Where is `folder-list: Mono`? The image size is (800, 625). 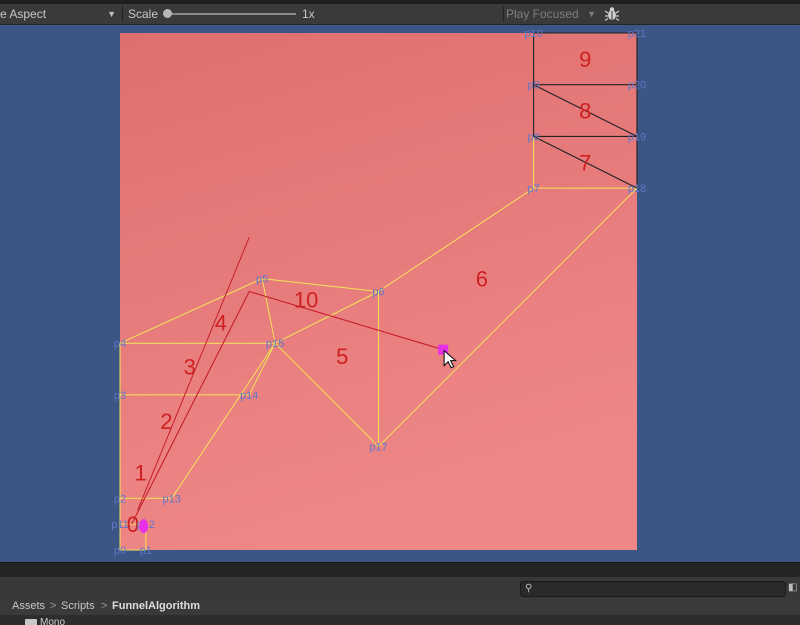
folder-list: Mono is located at coordinates (400, 620).